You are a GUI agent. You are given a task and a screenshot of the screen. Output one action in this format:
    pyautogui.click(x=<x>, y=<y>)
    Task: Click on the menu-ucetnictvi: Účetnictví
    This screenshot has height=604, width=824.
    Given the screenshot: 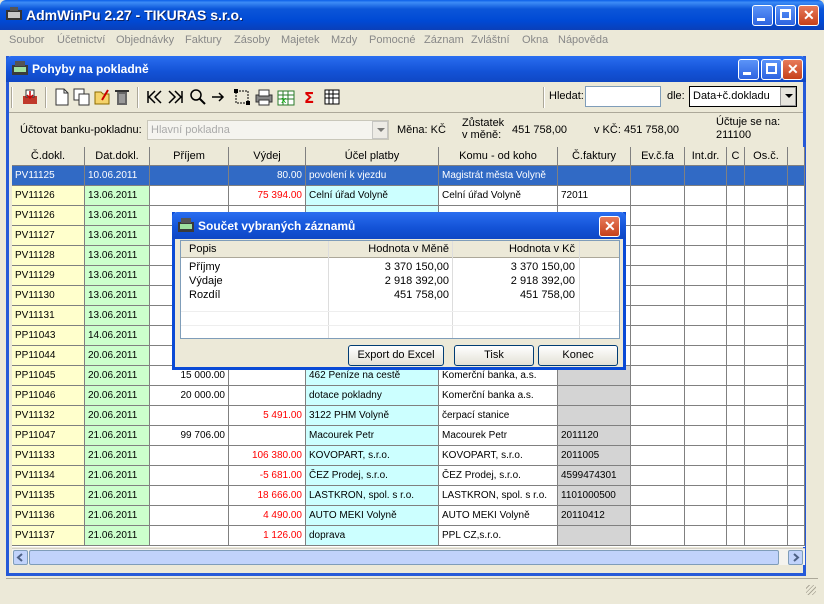 What is the action you would take?
    pyautogui.click(x=81, y=40)
    